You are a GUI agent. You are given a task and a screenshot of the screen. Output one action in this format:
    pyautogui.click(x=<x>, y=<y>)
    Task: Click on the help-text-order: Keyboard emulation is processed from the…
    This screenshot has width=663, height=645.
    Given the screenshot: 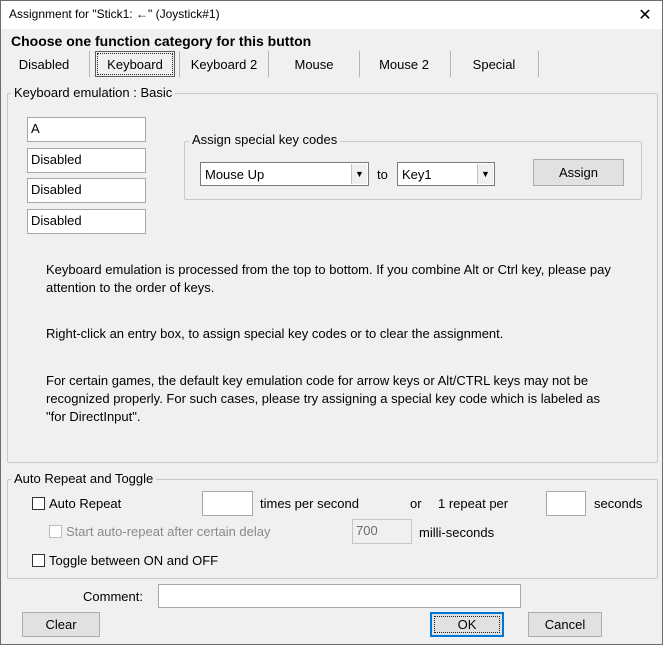 What is the action you would take?
    pyautogui.click(x=328, y=278)
    